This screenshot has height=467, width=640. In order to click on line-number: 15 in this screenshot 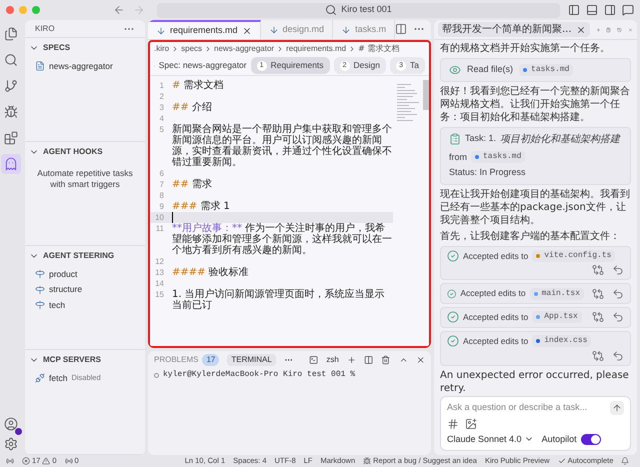, I will do `click(159, 295)`.